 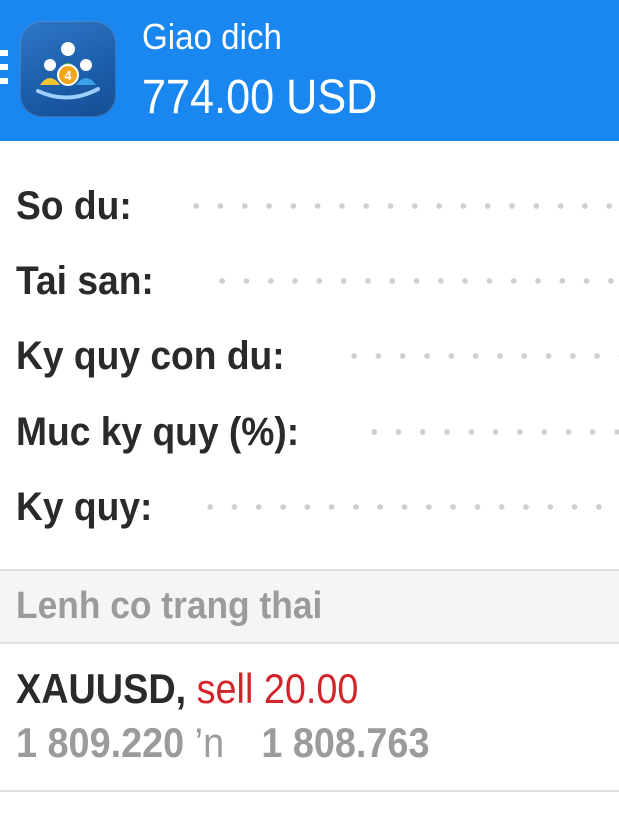 I want to click on row-label: So du:, so click(x=74, y=206).